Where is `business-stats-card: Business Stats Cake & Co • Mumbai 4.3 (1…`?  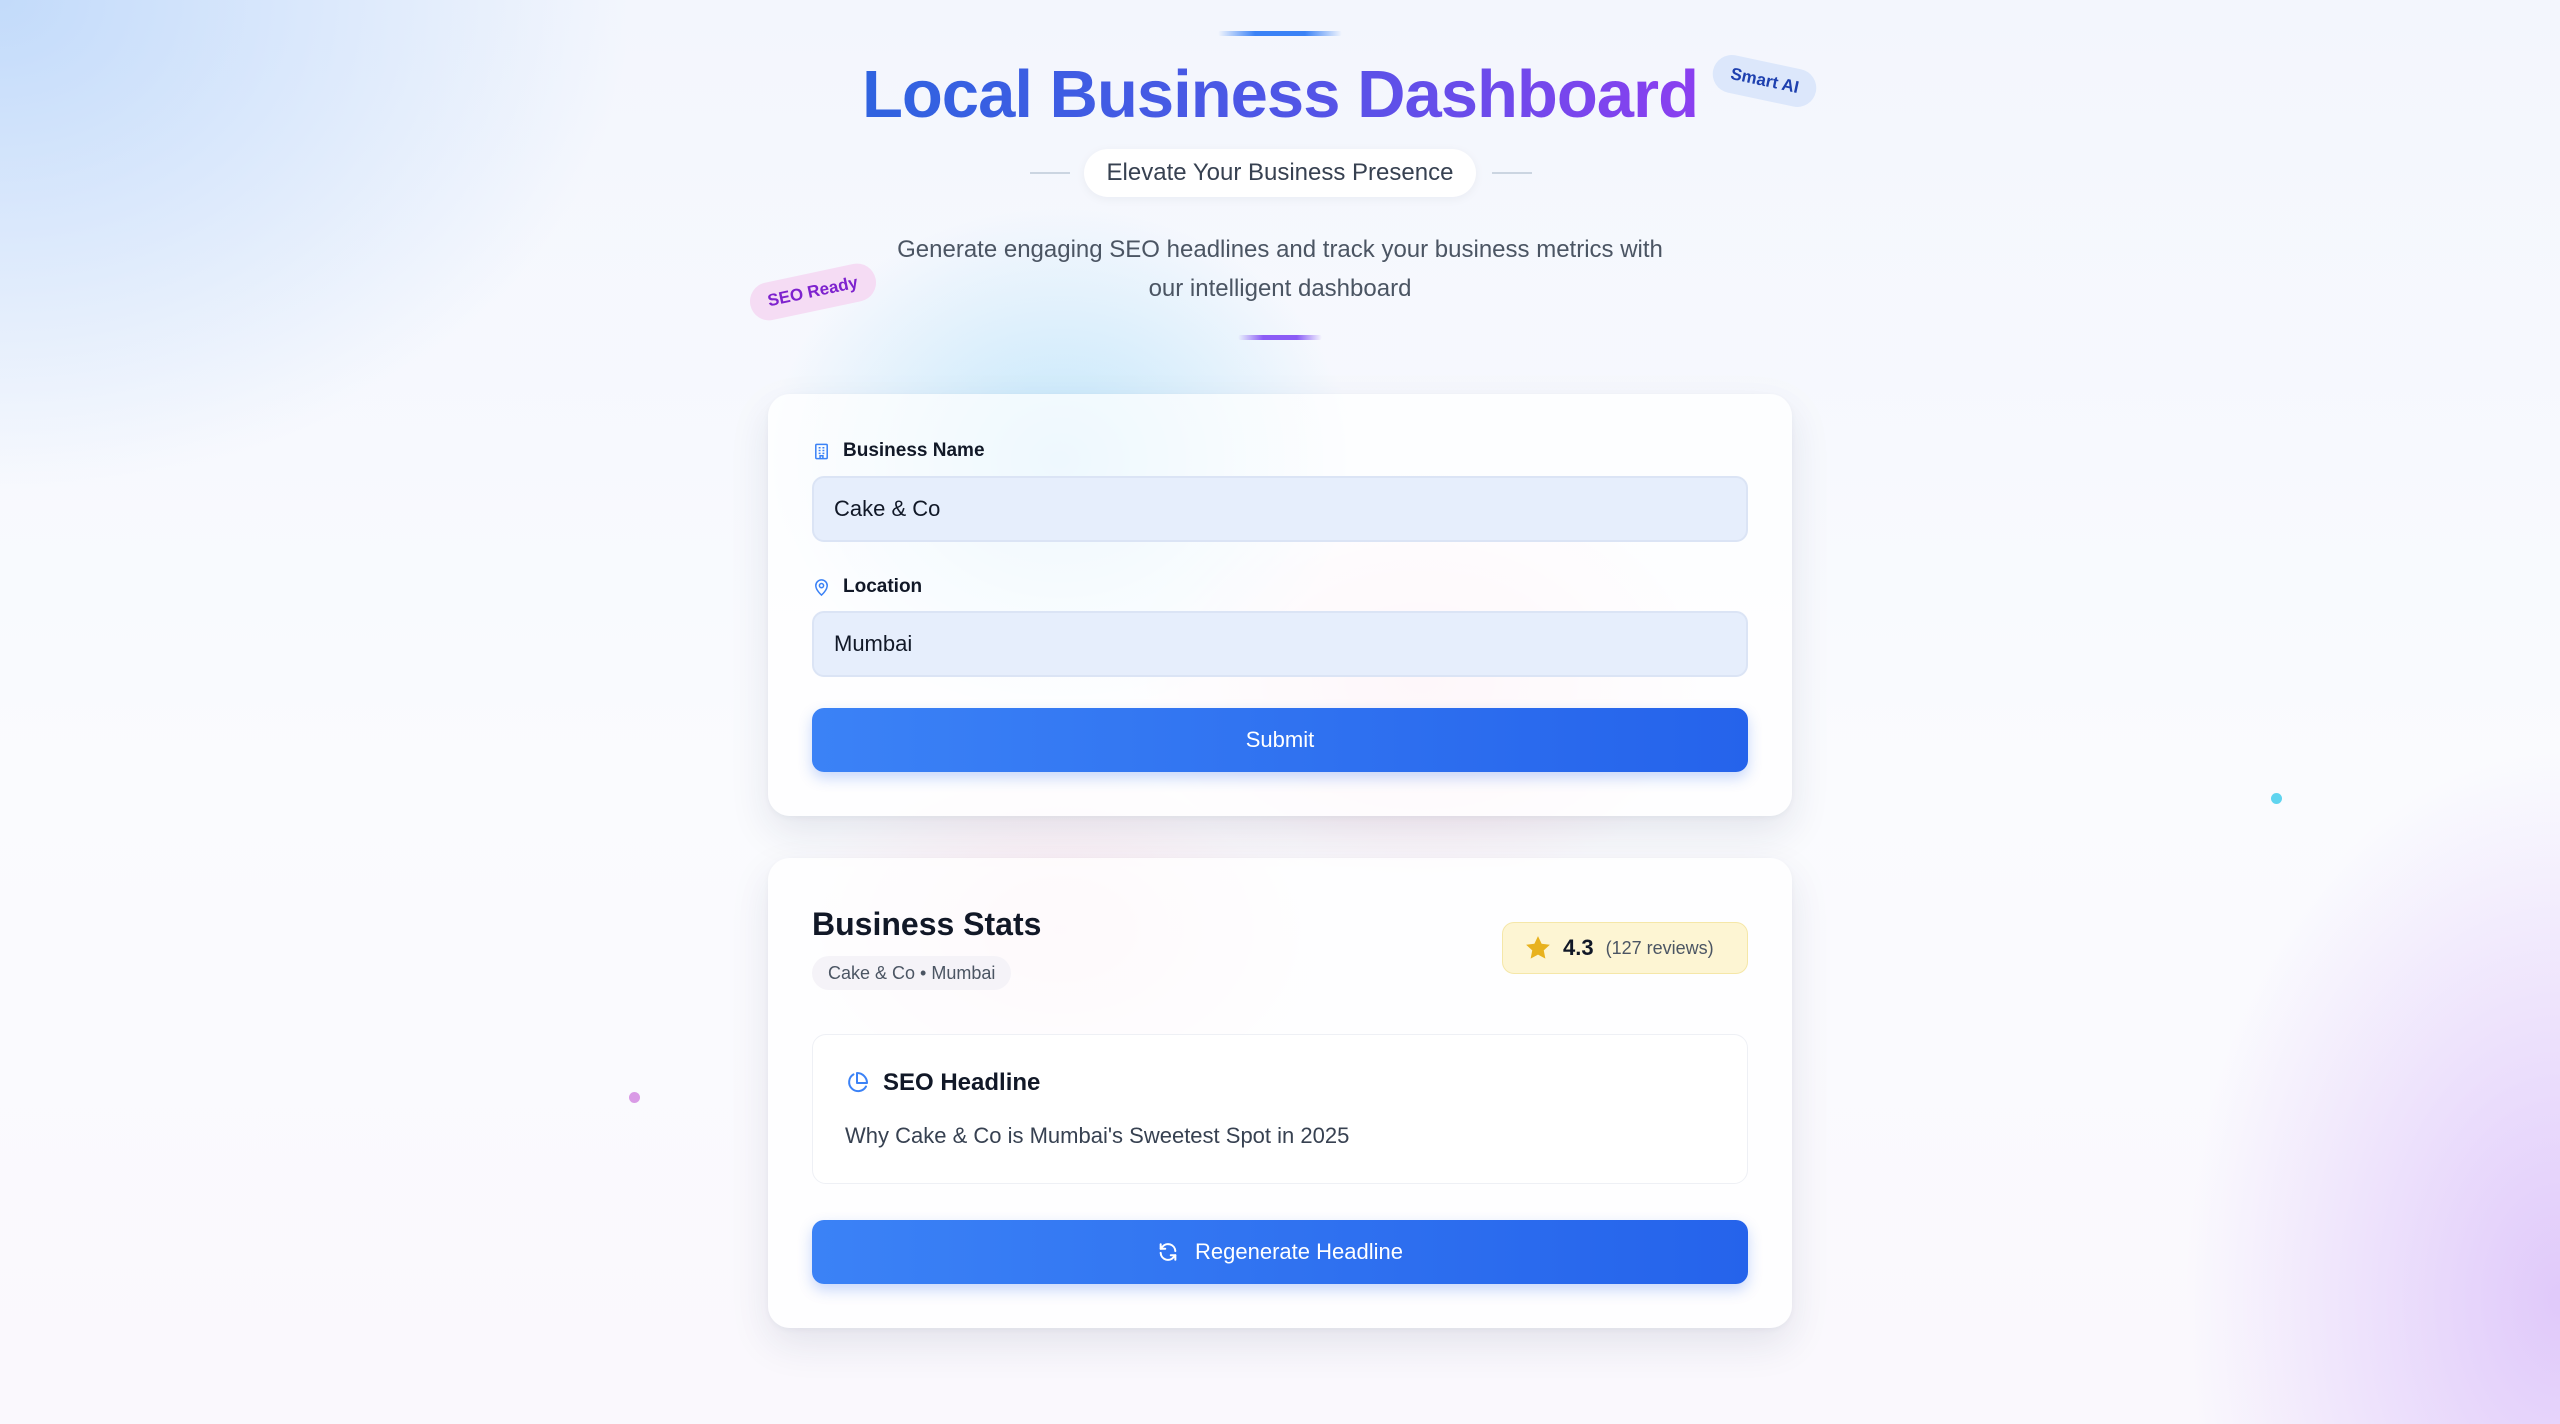
business-stats-card: Business Stats Cake & Co • Mumbai 4.3 (1… is located at coordinates (1280, 1093).